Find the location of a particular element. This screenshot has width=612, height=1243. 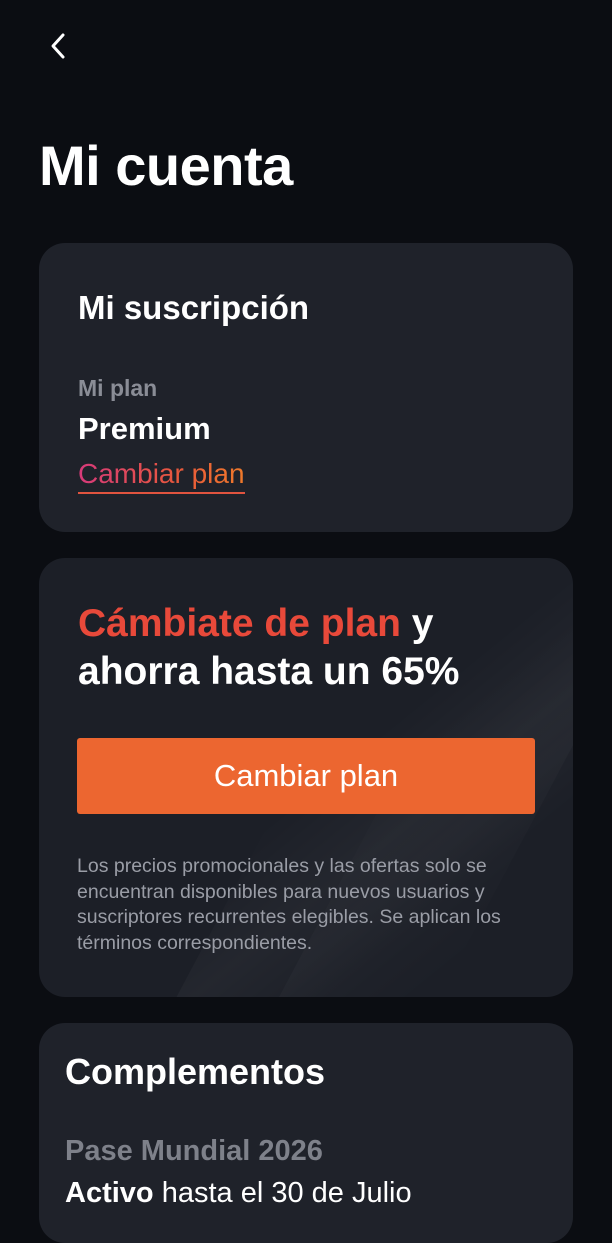

addon-status: Activo hasta el 30 de Julio is located at coordinates (238, 1193).